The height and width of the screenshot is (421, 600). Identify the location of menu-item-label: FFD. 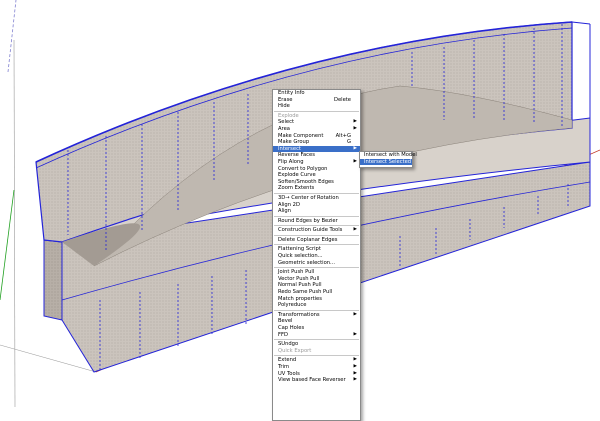
(283, 334).